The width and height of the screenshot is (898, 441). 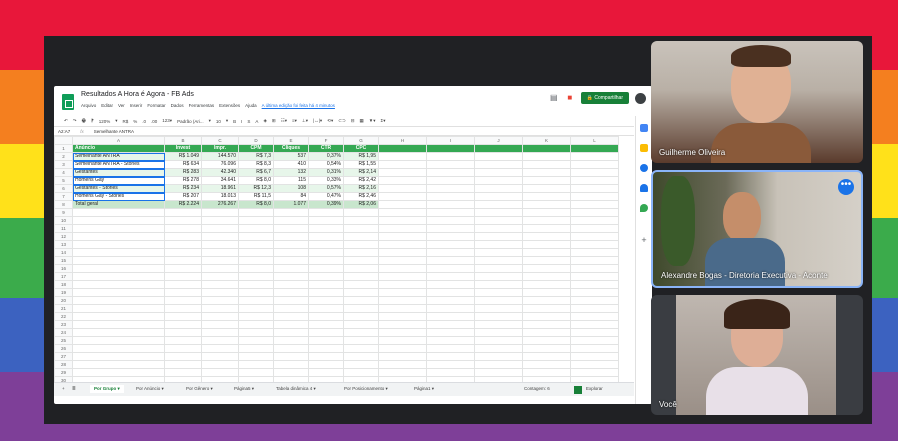 What do you see at coordinates (220, 172) in the screenshot?
I see `cell: 42.340` at bounding box center [220, 172].